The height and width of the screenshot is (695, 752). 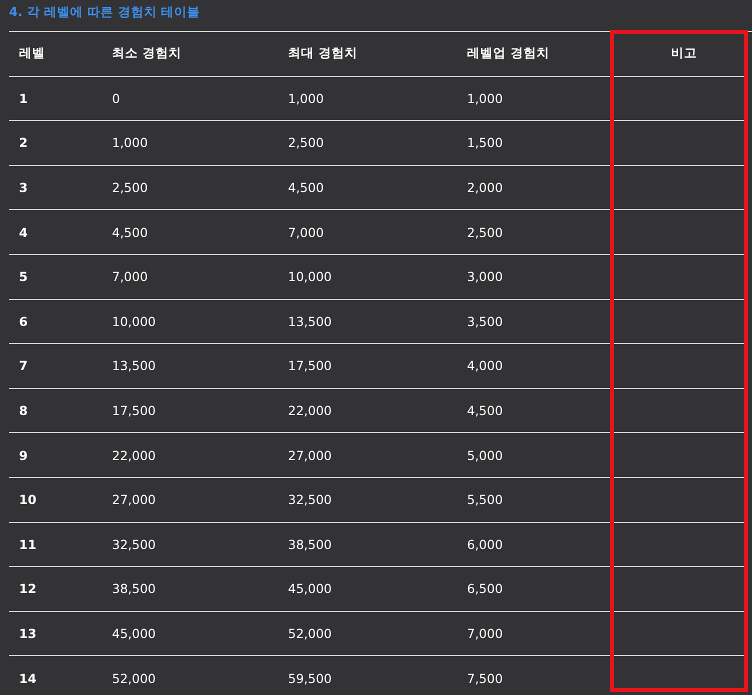 What do you see at coordinates (485, 588) in the screenshot?
I see `table-cell: 6,500` at bounding box center [485, 588].